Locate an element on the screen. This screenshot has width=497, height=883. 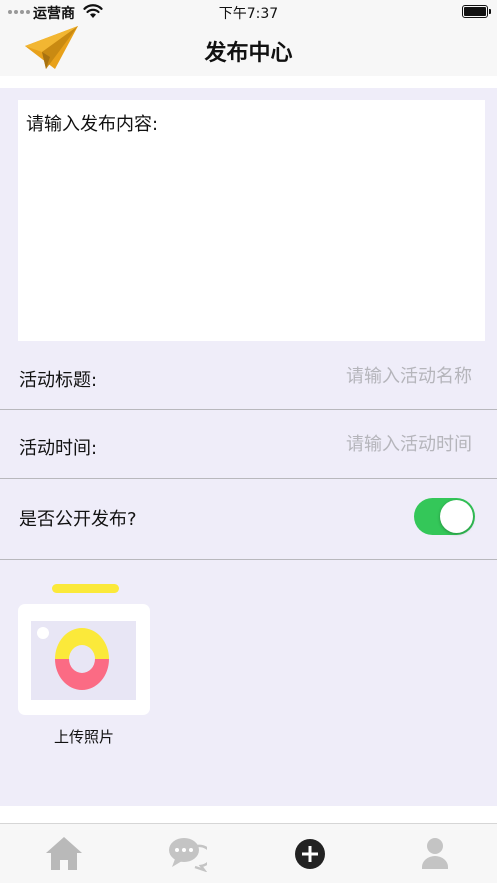
activity-title-row: 活动标题: is located at coordinates (248, 376).